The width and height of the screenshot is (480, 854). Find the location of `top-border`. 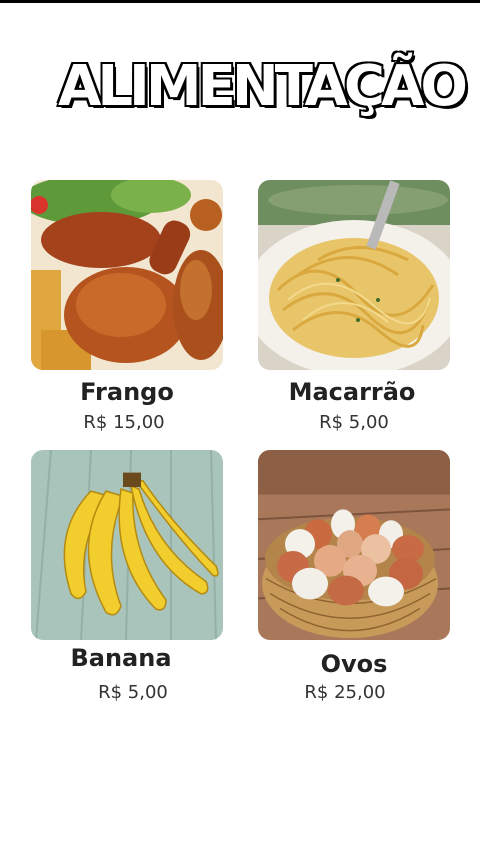

top-border is located at coordinates (240, 1).